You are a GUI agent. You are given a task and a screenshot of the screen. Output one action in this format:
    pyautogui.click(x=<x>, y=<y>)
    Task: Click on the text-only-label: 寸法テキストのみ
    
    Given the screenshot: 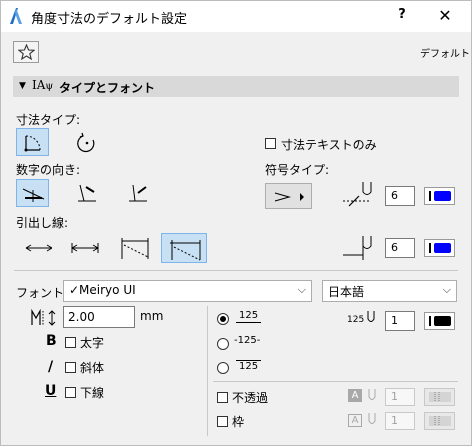 What is the action you would take?
    pyautogui.click(x=329, y=145)
    